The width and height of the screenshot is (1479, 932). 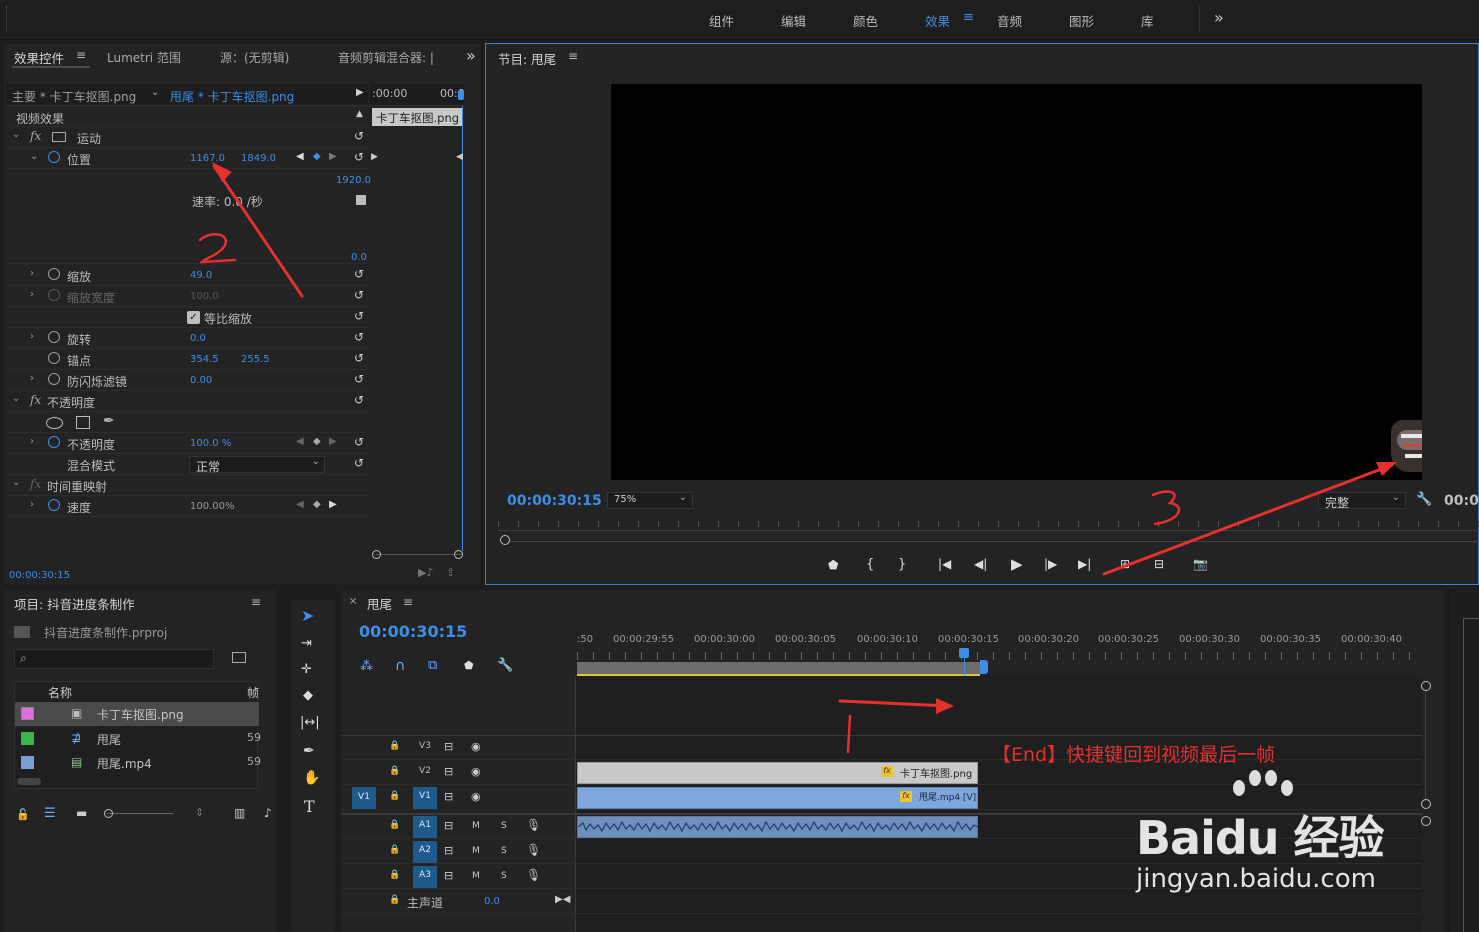 I want to click on ec-tab-audio-mixer: 音频剪辑混合器: |, so click(x=386, y=57).